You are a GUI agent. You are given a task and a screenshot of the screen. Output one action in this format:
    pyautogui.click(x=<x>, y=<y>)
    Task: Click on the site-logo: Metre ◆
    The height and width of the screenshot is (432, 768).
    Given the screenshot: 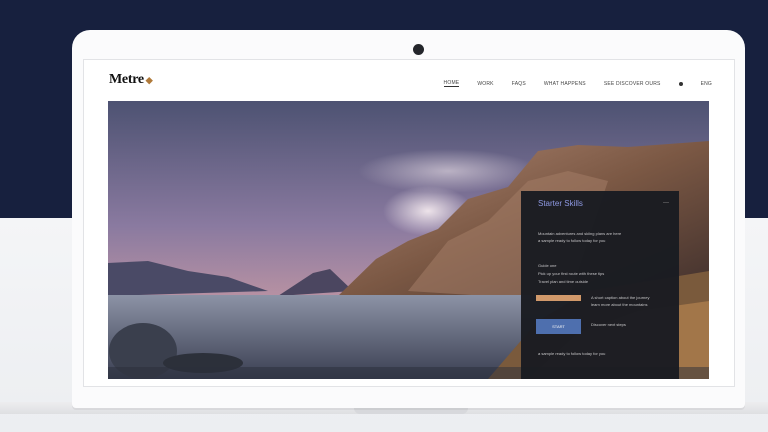 What is the action you would take?
    pyautogui.click(x=131, y=80)
    